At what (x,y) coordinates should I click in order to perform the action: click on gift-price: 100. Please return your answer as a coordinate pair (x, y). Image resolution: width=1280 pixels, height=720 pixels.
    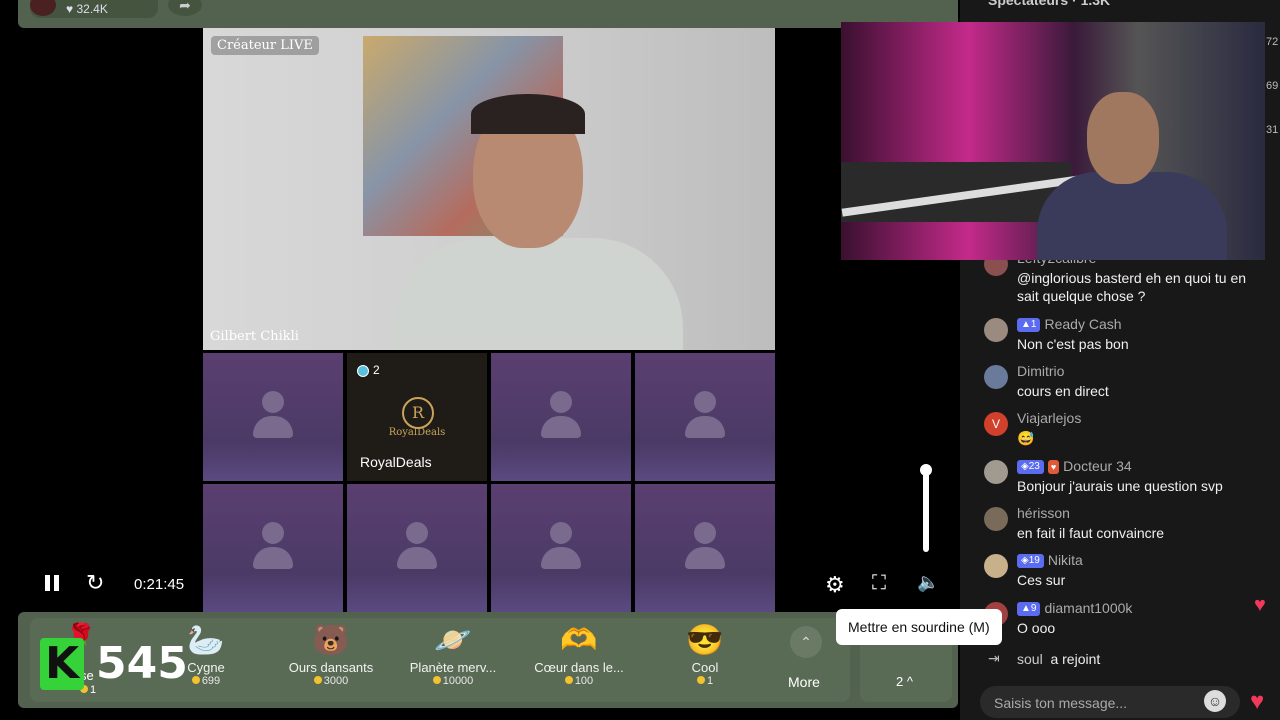
    Looking at the image, I should click on (579, 681).